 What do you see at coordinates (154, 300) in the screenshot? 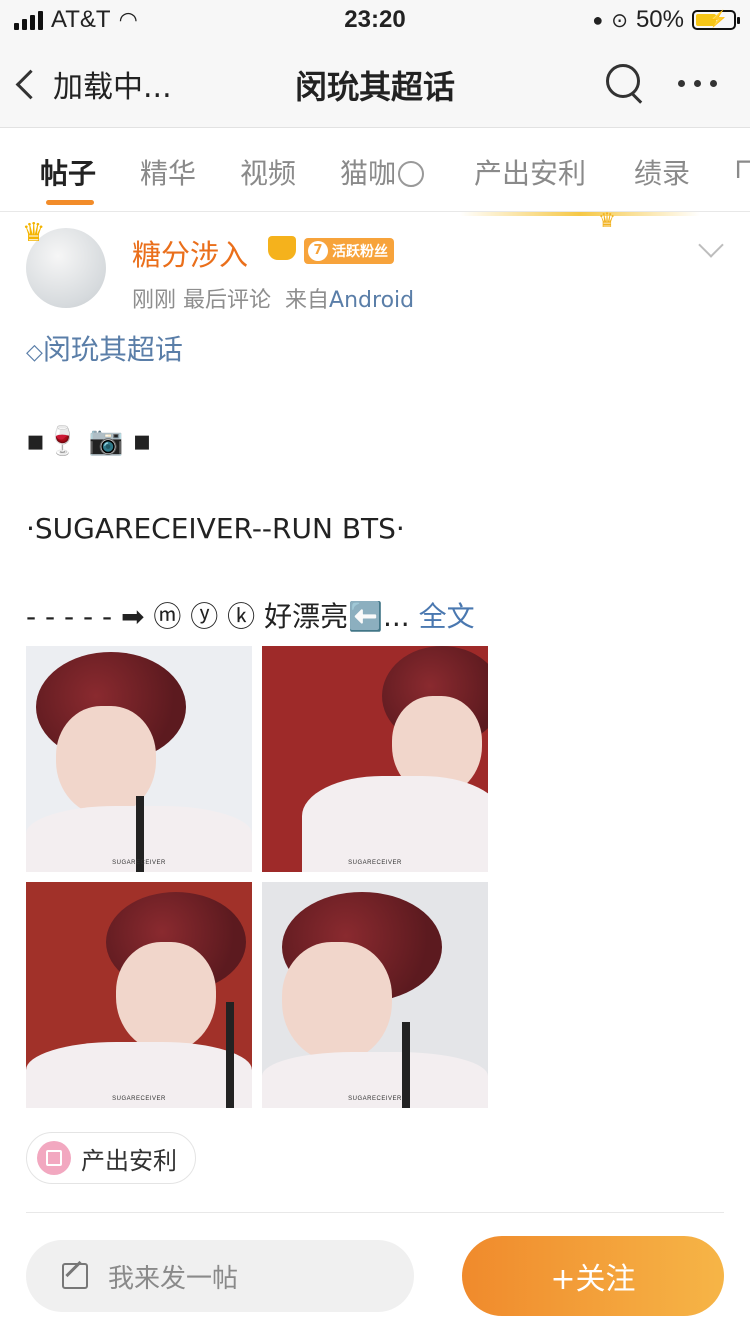
I see `post-time: 刚刚` at bounding box center [154, 300].